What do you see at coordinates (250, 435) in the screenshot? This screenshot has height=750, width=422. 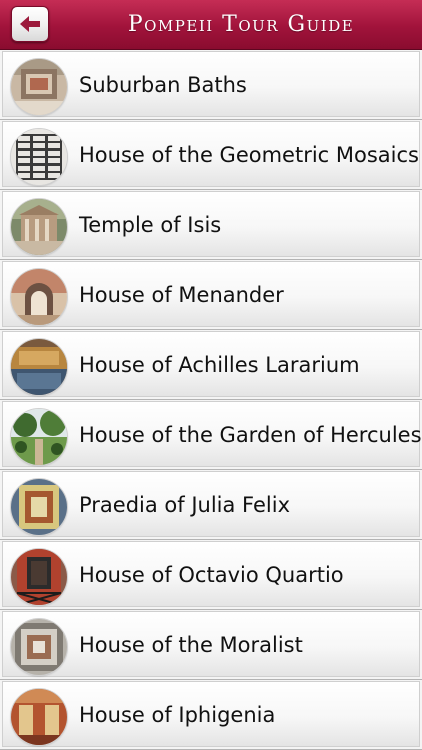 I see `list-item-label: House of the Garden of Hercules` at bounding box center [250, 435].